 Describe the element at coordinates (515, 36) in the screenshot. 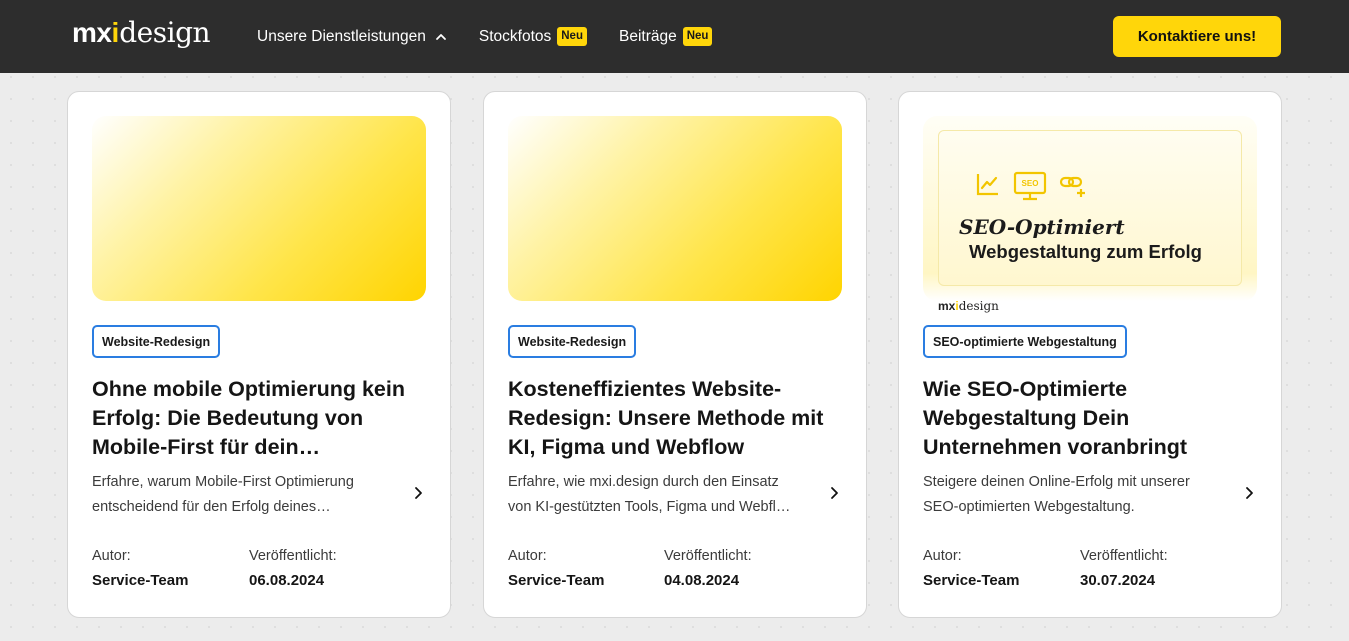

I see `nav-item-label: Stockfotos` at that location.